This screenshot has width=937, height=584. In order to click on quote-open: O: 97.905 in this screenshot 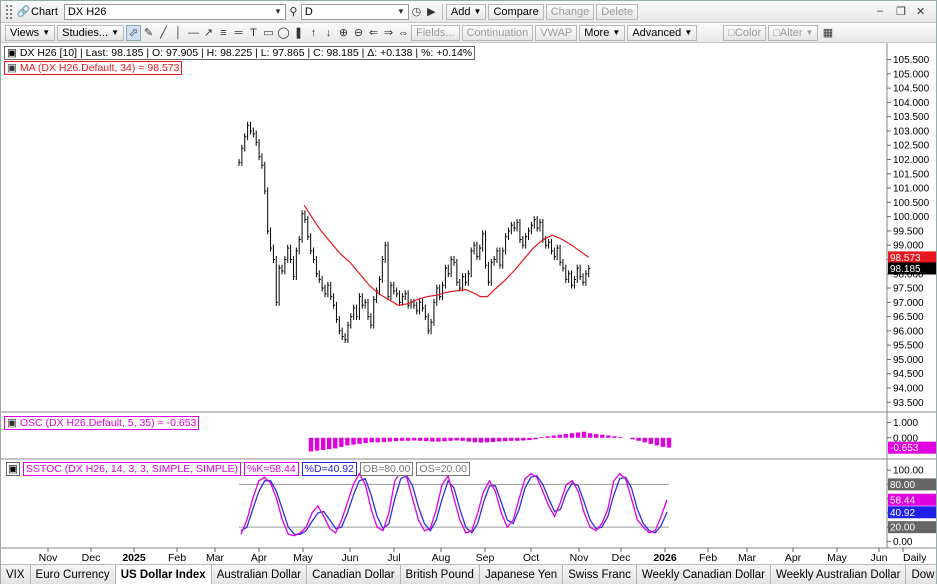, I will do `click(175, 53)`.